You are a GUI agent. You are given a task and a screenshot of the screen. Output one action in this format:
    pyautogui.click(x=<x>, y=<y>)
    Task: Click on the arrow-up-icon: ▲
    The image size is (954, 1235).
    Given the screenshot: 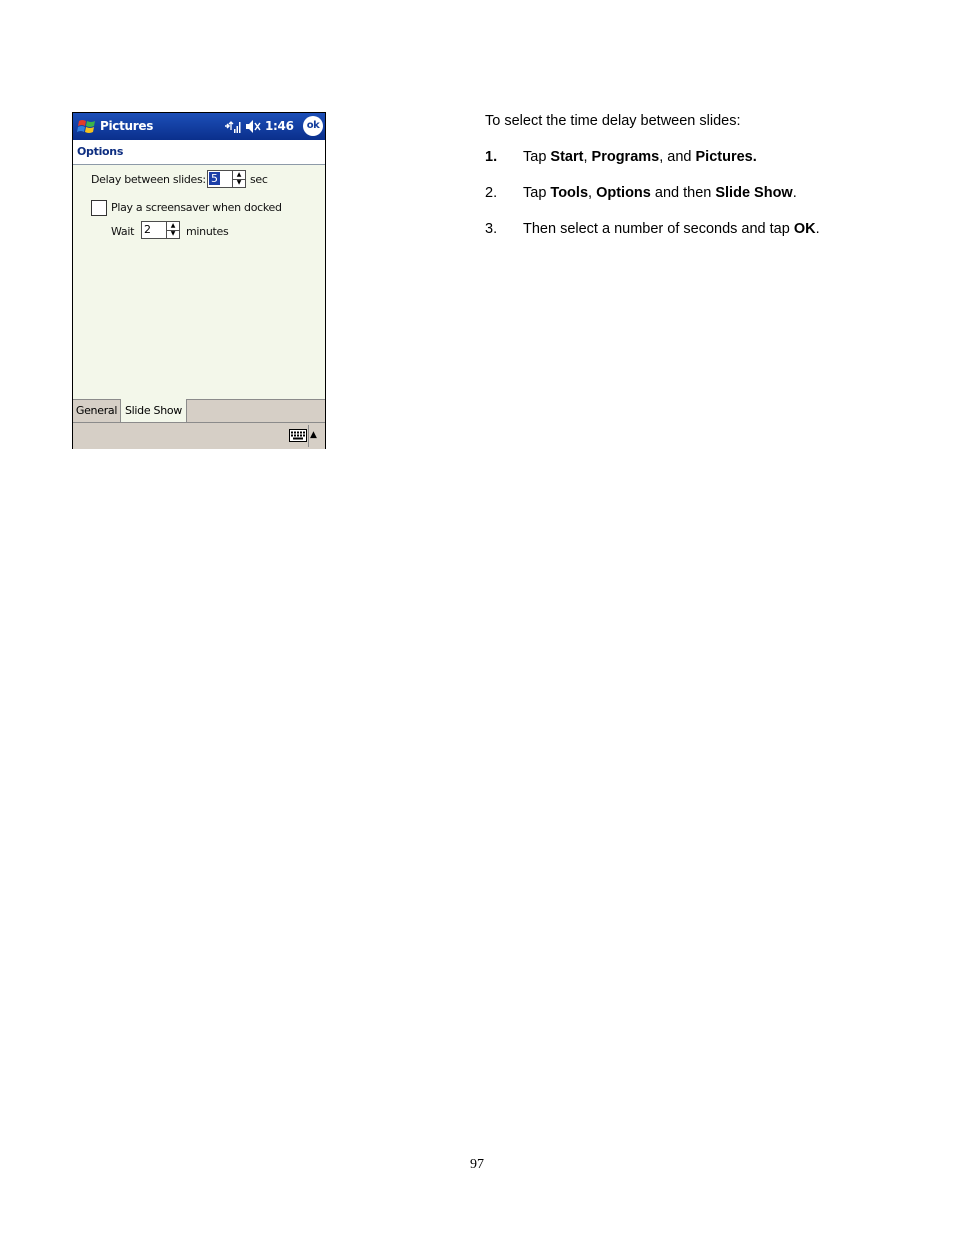 What is the action you would take?
    pyautogui.click(x=313, y=435)
    